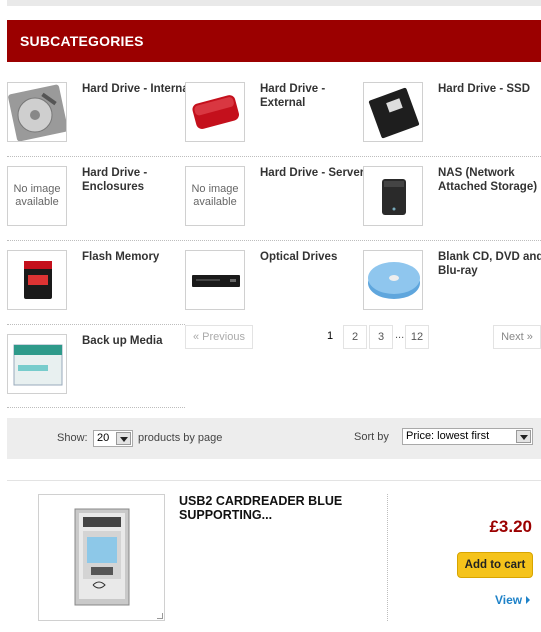 The image size is (541, 632). I want to click on pagination-page-current: 1, so click(330, 336).